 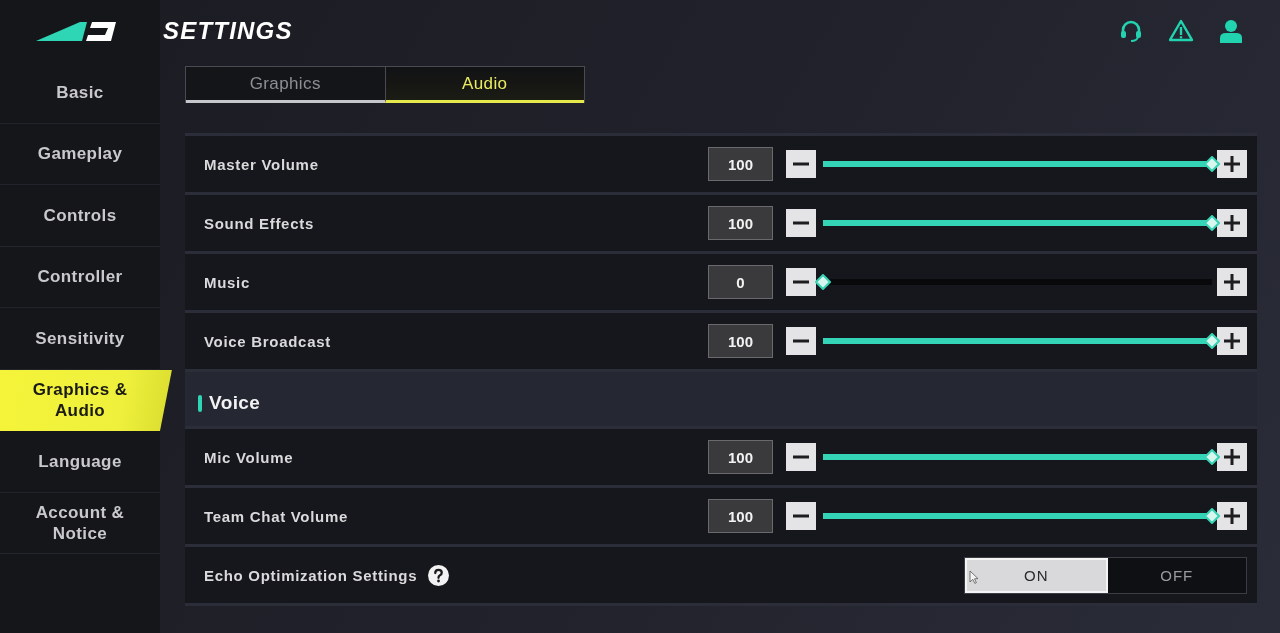 What do you see at coordinates (439, 575) in the screenshot?
I see `help-icon` at bounding box center [439, 575].